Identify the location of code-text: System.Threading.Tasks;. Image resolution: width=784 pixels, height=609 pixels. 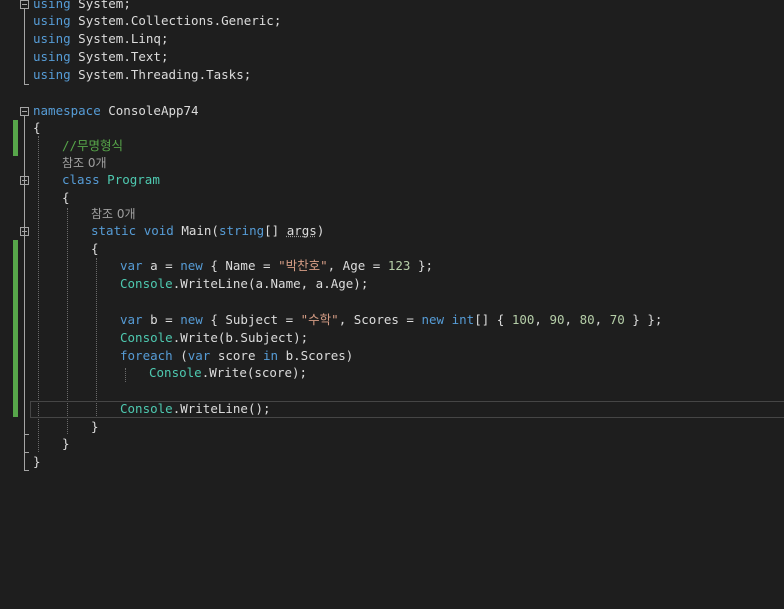
(161, 74).